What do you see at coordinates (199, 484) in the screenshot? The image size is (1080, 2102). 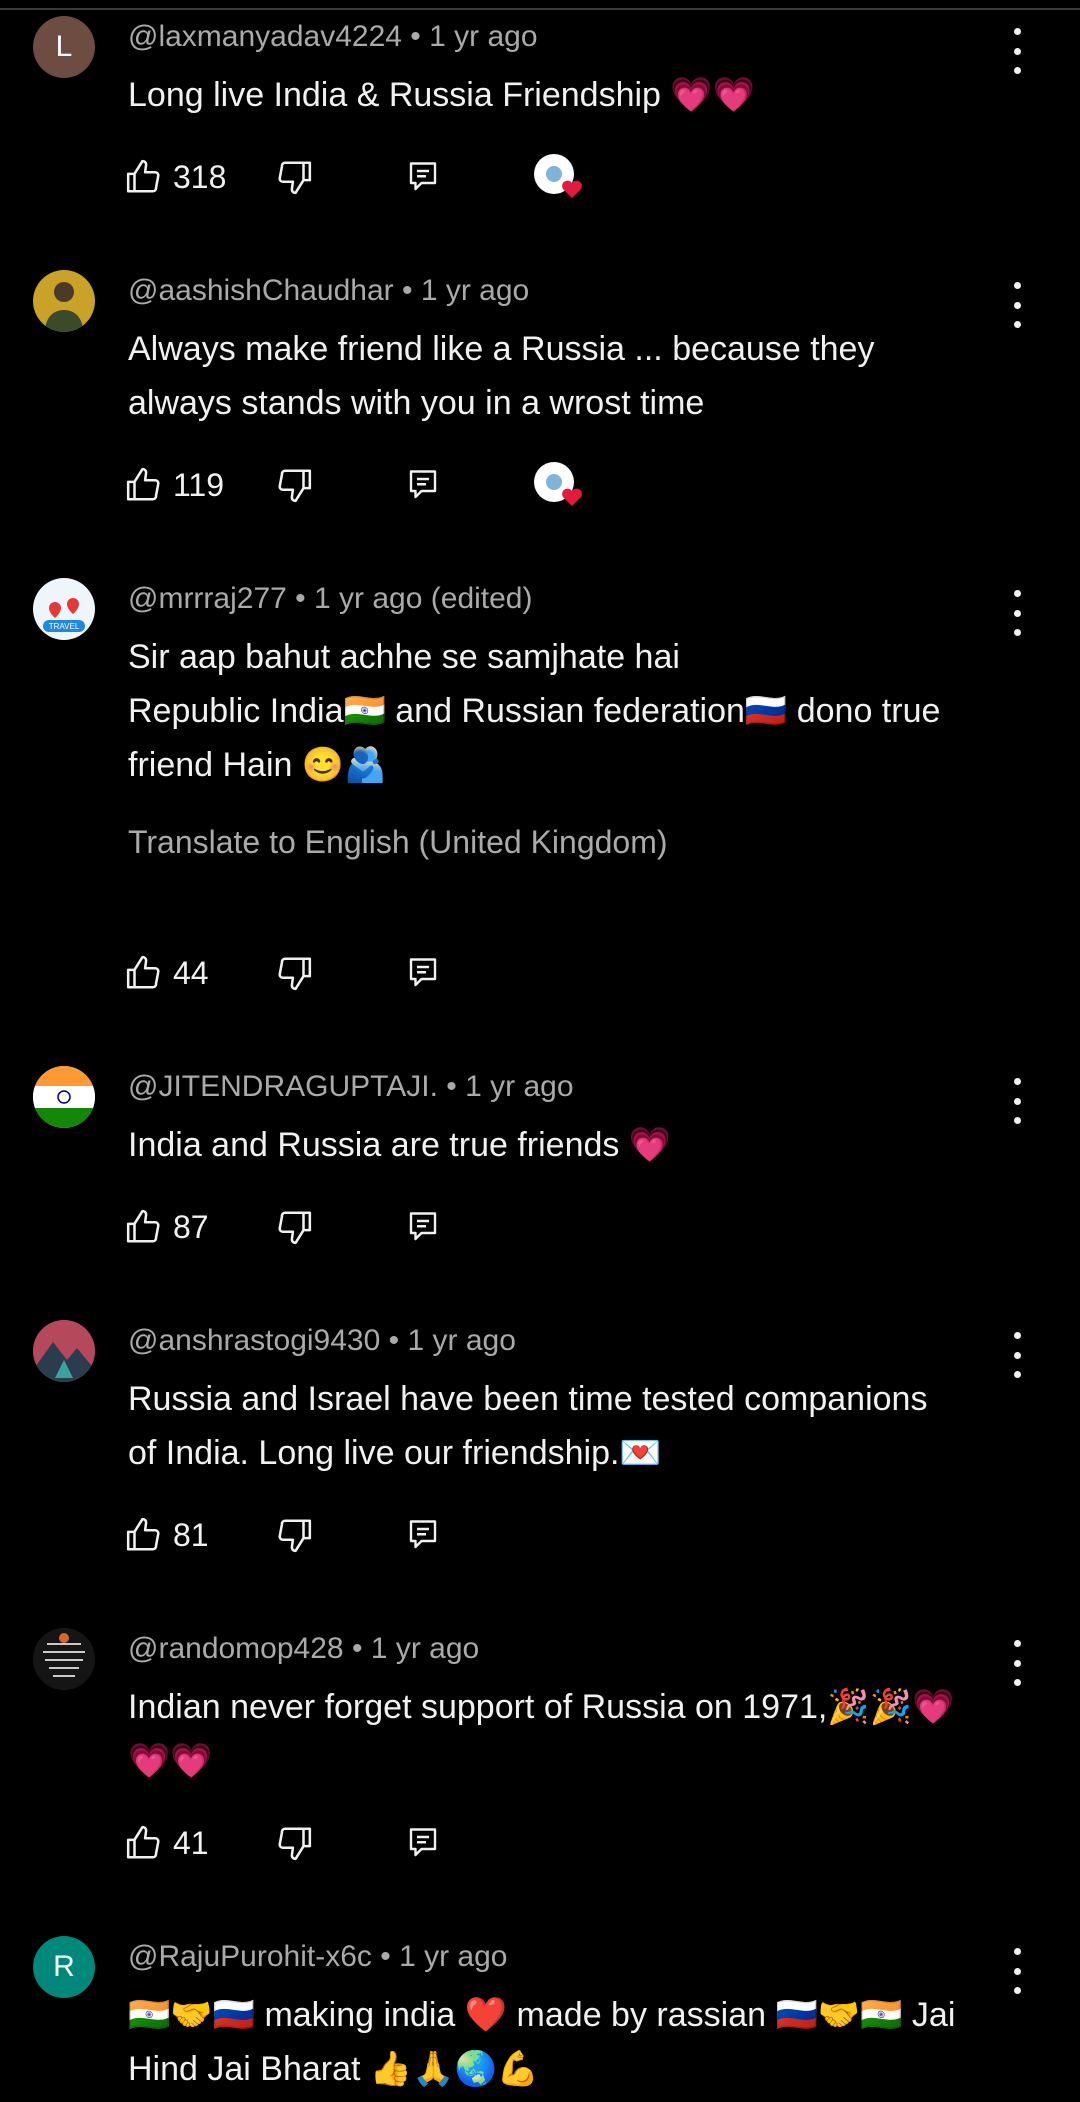 I see `like-count: 119` at bounding box center [199, 484].